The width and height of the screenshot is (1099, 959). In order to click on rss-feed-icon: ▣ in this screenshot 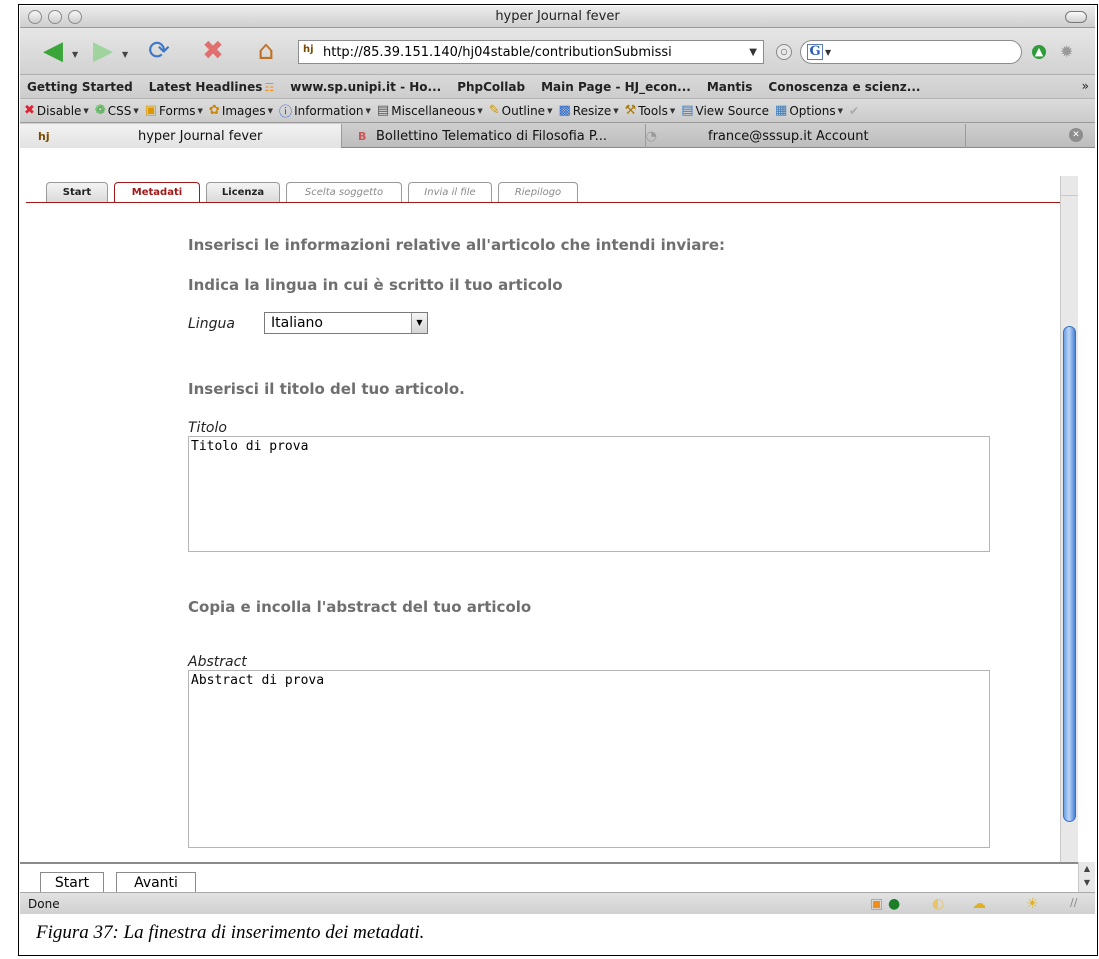, I will do `click(876, 904)`.